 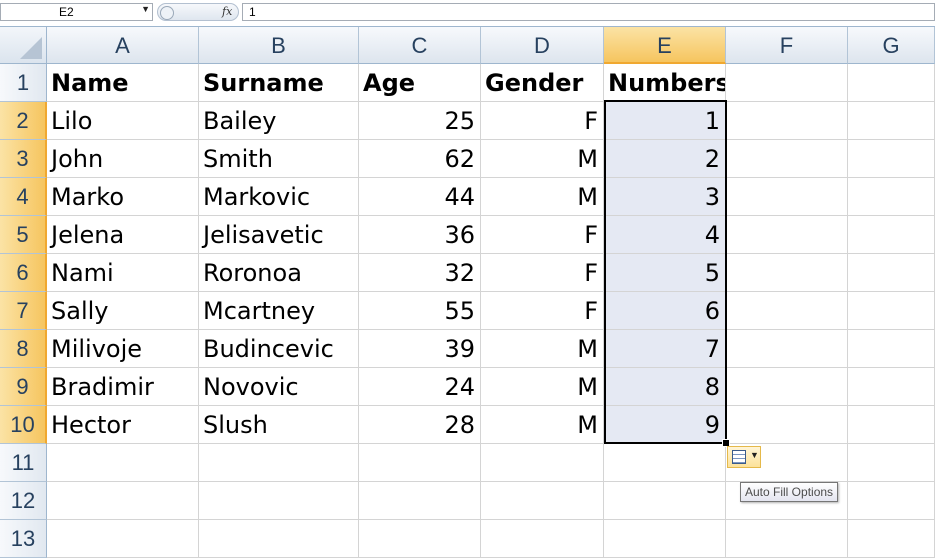 I want to click on cell-c7: 55, so click(x=420, y=311).